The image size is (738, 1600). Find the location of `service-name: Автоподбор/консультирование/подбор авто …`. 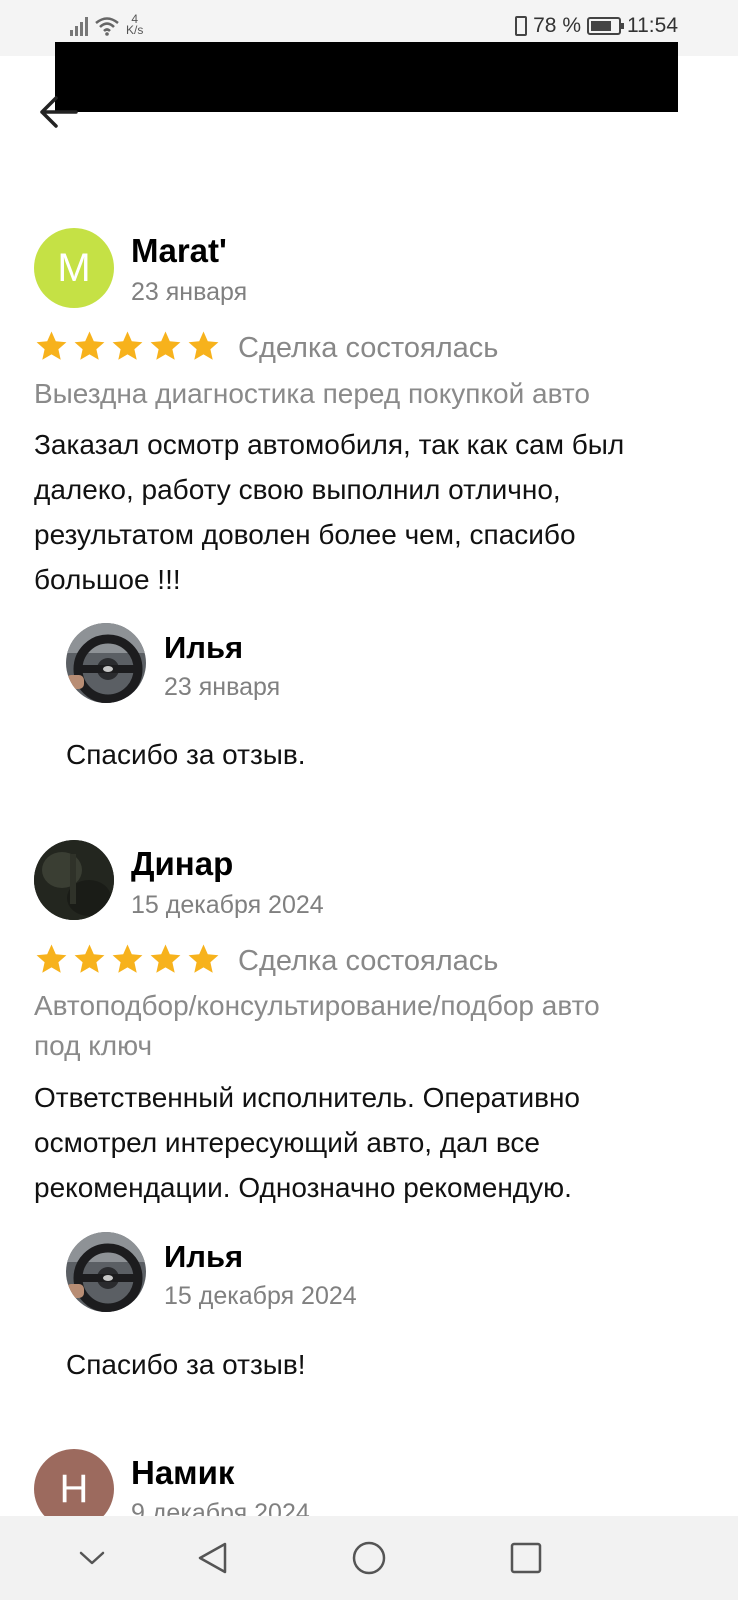

service-name: Автоподбор/консультирование/подбор авто … is located at coordinates (317, 1026).